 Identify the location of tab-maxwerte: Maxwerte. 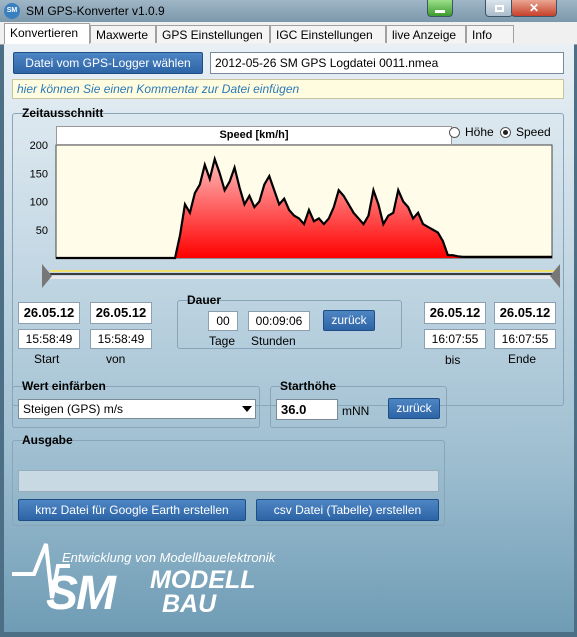
(123, 34).